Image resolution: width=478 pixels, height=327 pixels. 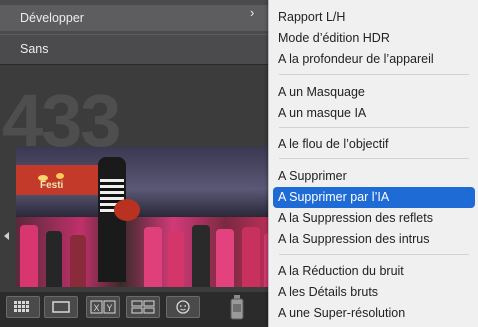 I want to click on submenu-item-camera-depth: A la profondeur de l’appareil, so click(x=374, y=59).